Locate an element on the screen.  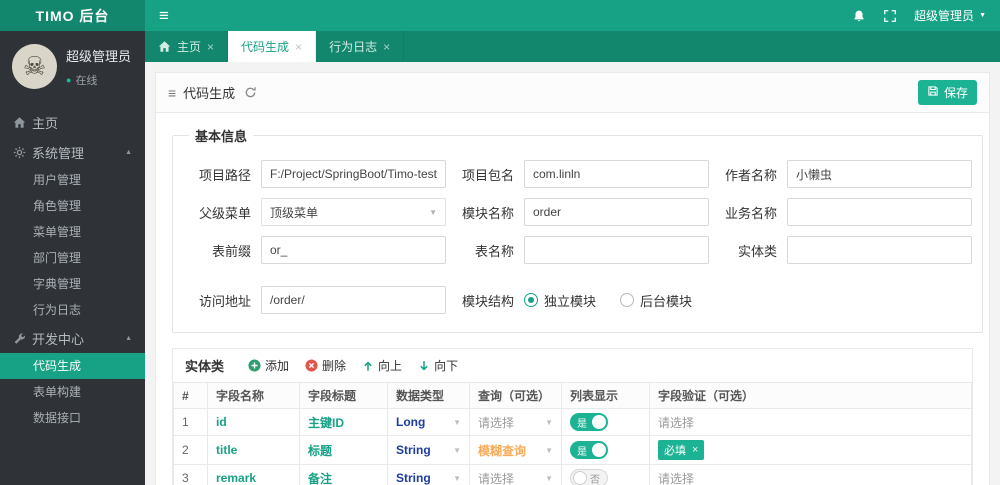
data-type-select-cell: String ▼ is located at coordinates (428, 474).